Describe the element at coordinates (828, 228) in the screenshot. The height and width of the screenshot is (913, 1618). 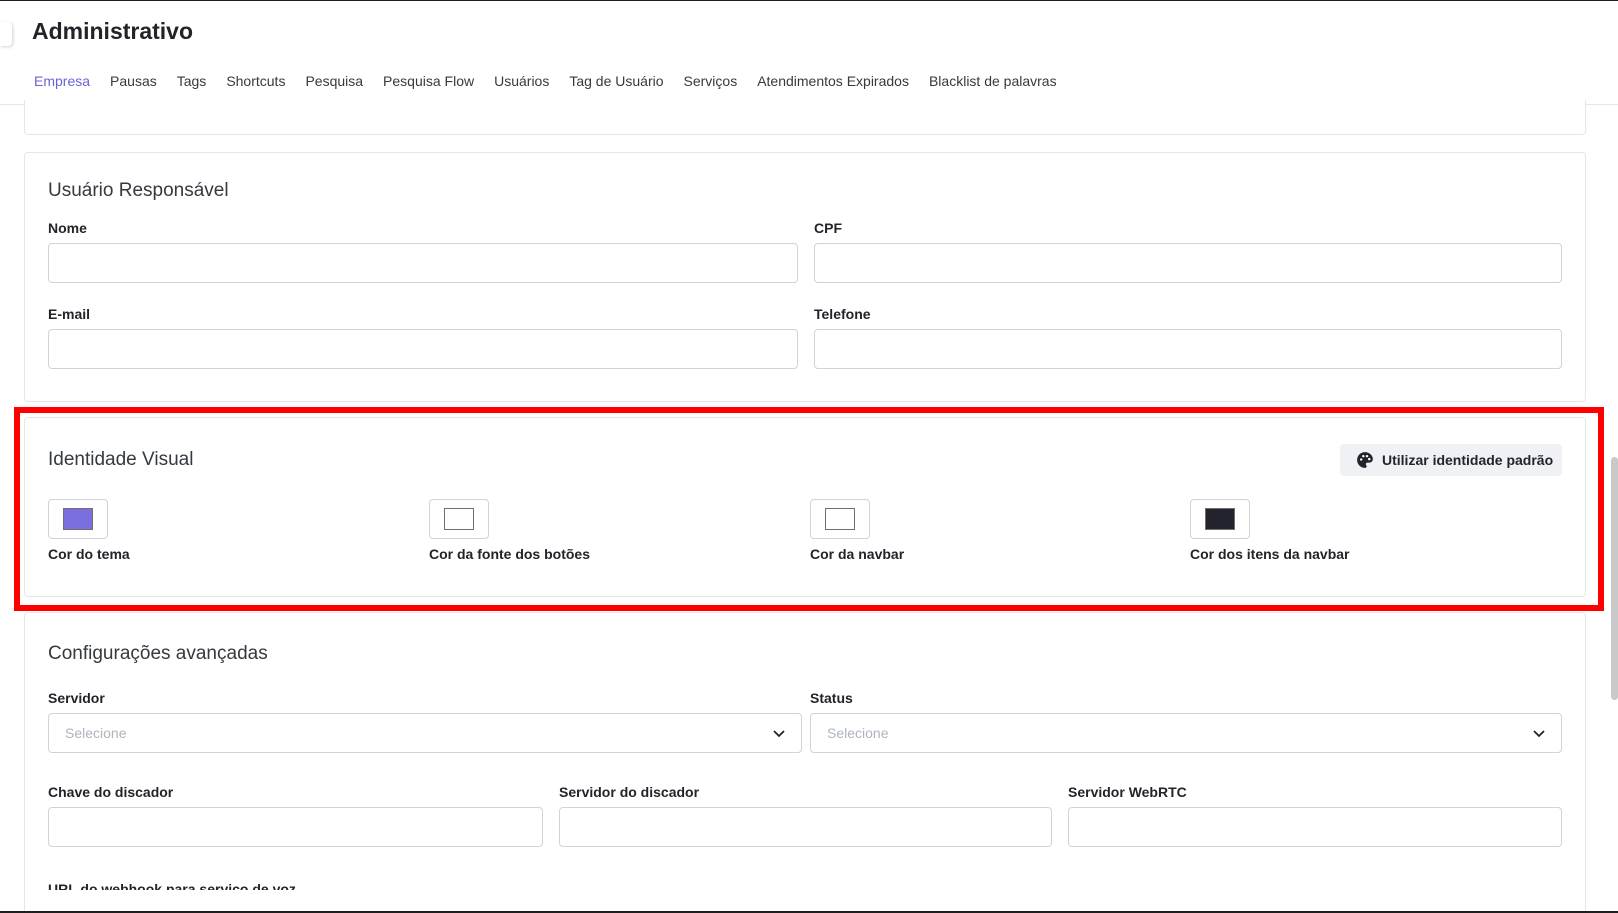
I see `cpf-label: CPF` at that location.